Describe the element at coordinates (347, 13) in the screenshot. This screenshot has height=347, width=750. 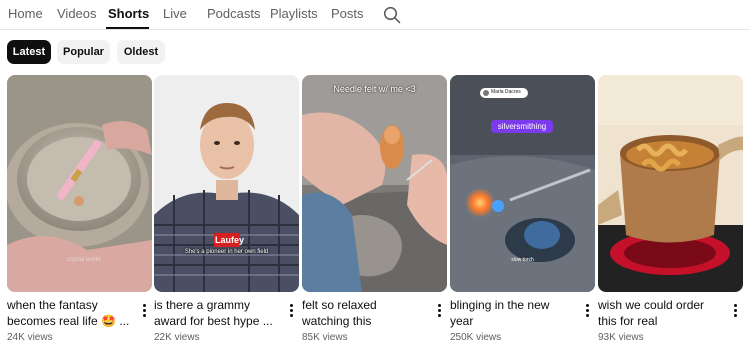
I see `tab-posts: Posts` at that location.